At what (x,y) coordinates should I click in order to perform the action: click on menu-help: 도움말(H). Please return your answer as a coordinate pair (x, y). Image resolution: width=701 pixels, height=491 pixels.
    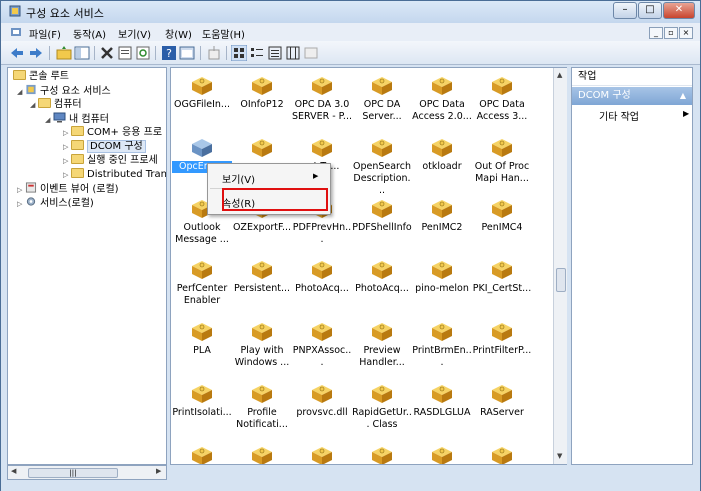
    Looking at the image, I should click on (223, 33).